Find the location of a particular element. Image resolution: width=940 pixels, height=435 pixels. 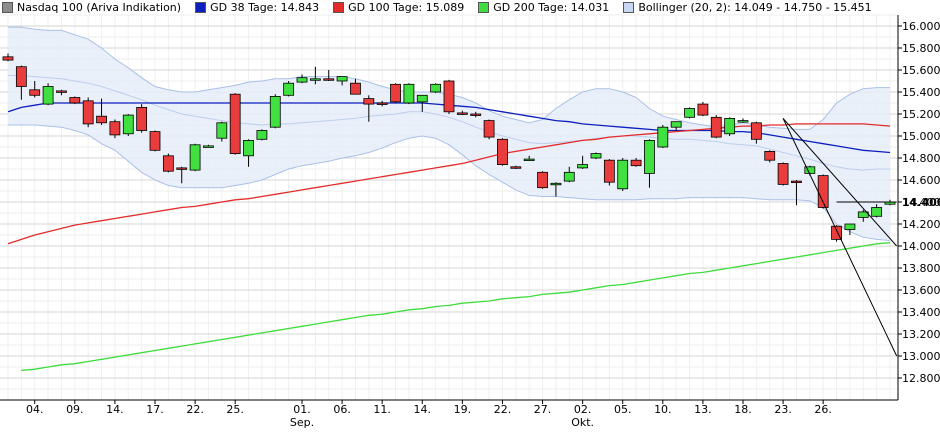

y-tick-label: 13.800 is located at coordinates (921, 268).